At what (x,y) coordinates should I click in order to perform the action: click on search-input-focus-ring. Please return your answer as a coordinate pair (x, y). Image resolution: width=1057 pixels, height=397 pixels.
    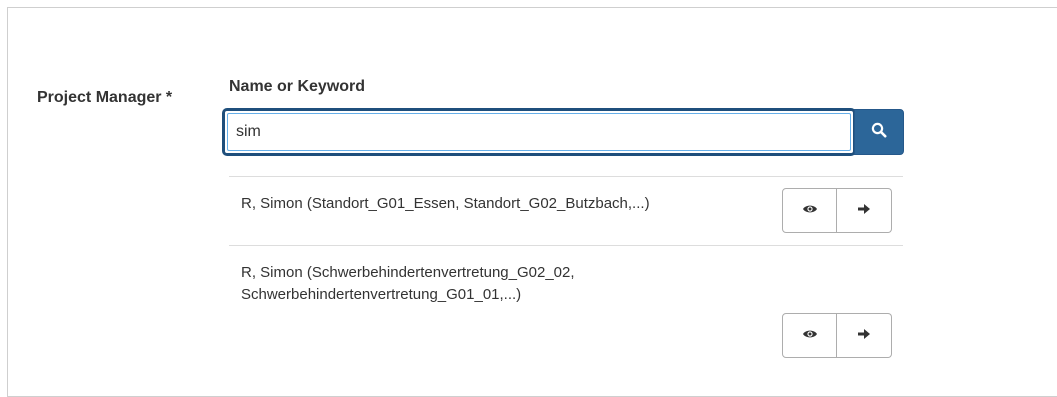
    Looking at the image, I should click on (539, 132).